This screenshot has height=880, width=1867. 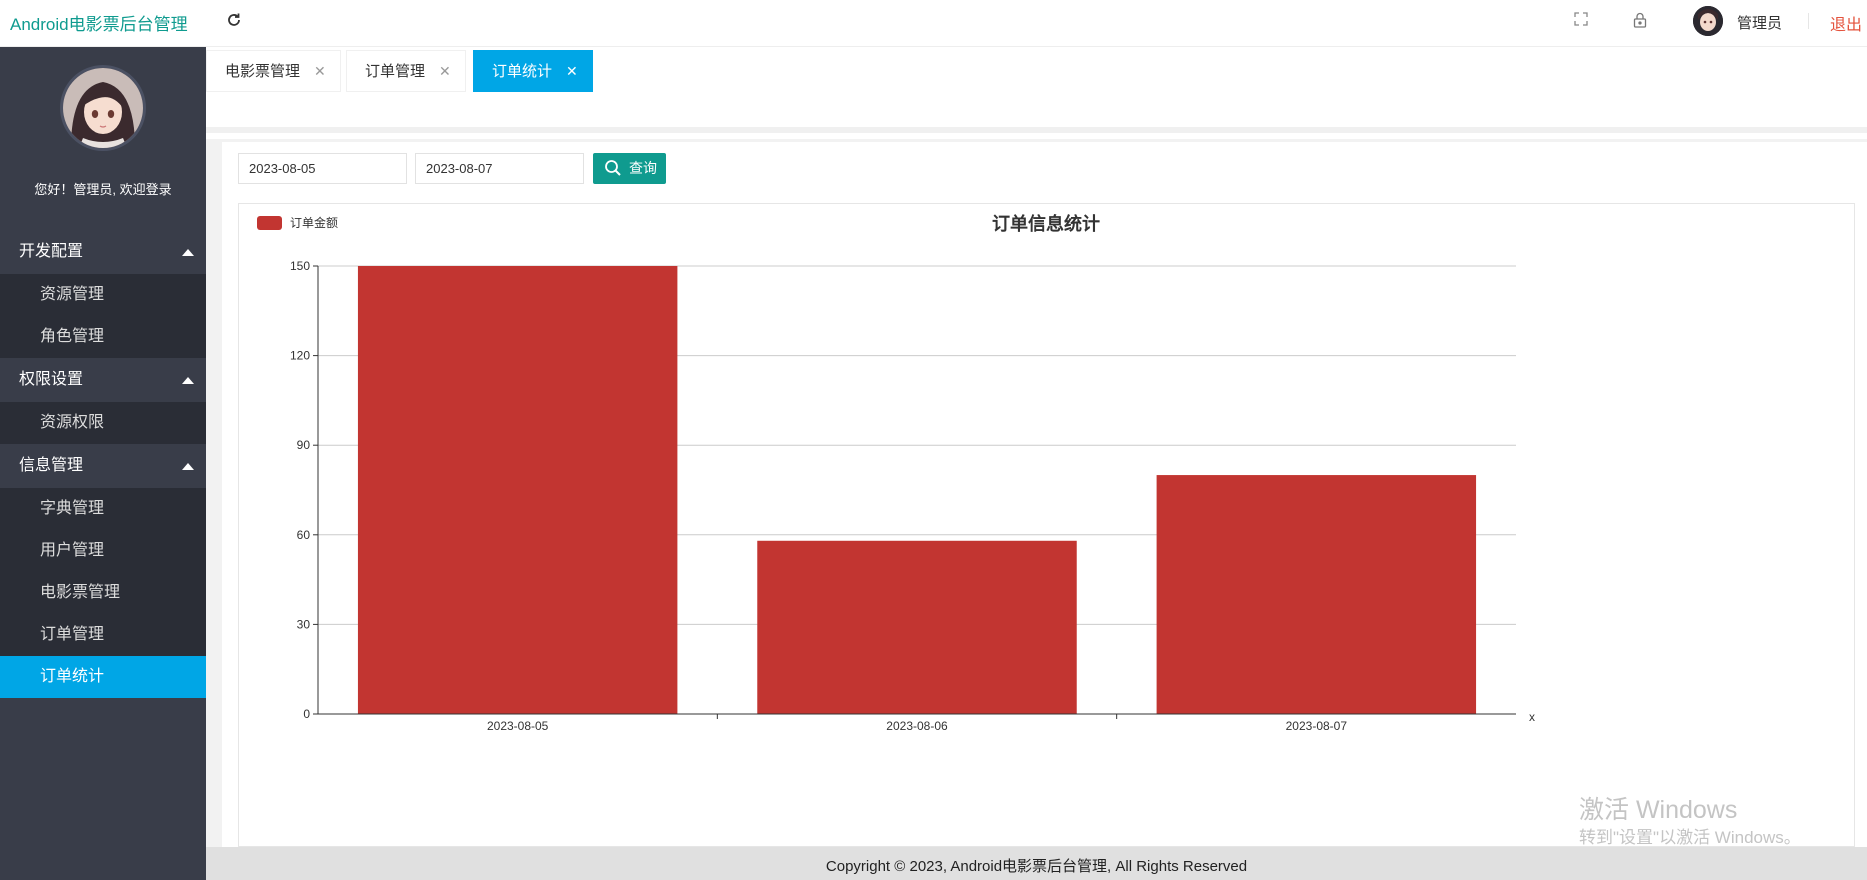 I want to click on tab-ticket-manage: 电影票管理 ✕, so click(x=273, y=71).